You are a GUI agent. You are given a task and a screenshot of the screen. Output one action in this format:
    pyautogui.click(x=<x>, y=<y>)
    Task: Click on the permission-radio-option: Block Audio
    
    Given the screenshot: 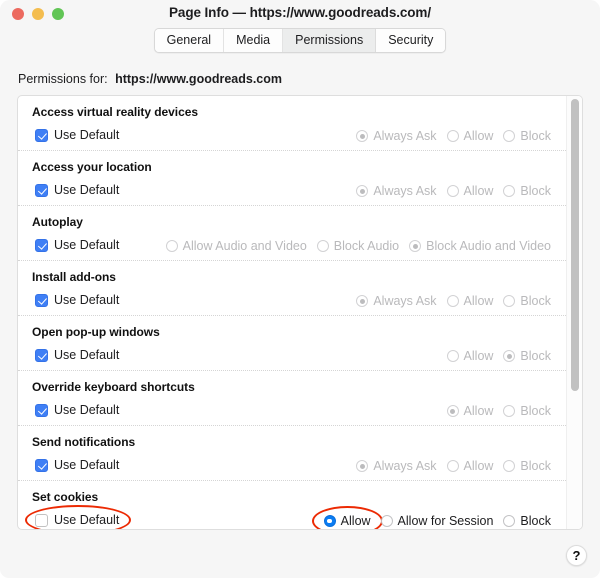 What is the action you would take?
    pyautogui.click(x=358, y=246)
    